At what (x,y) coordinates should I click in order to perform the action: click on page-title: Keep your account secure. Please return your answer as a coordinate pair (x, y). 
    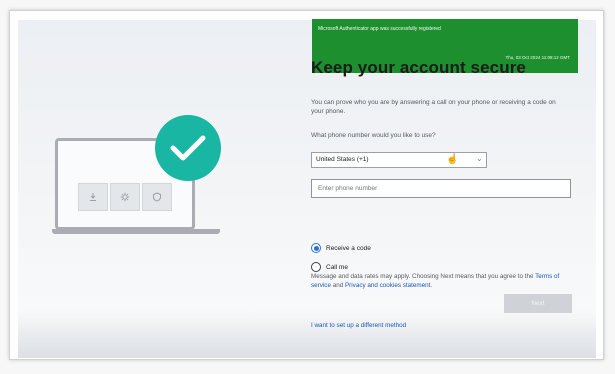
    Looking at the image, I should click on (418, 67).